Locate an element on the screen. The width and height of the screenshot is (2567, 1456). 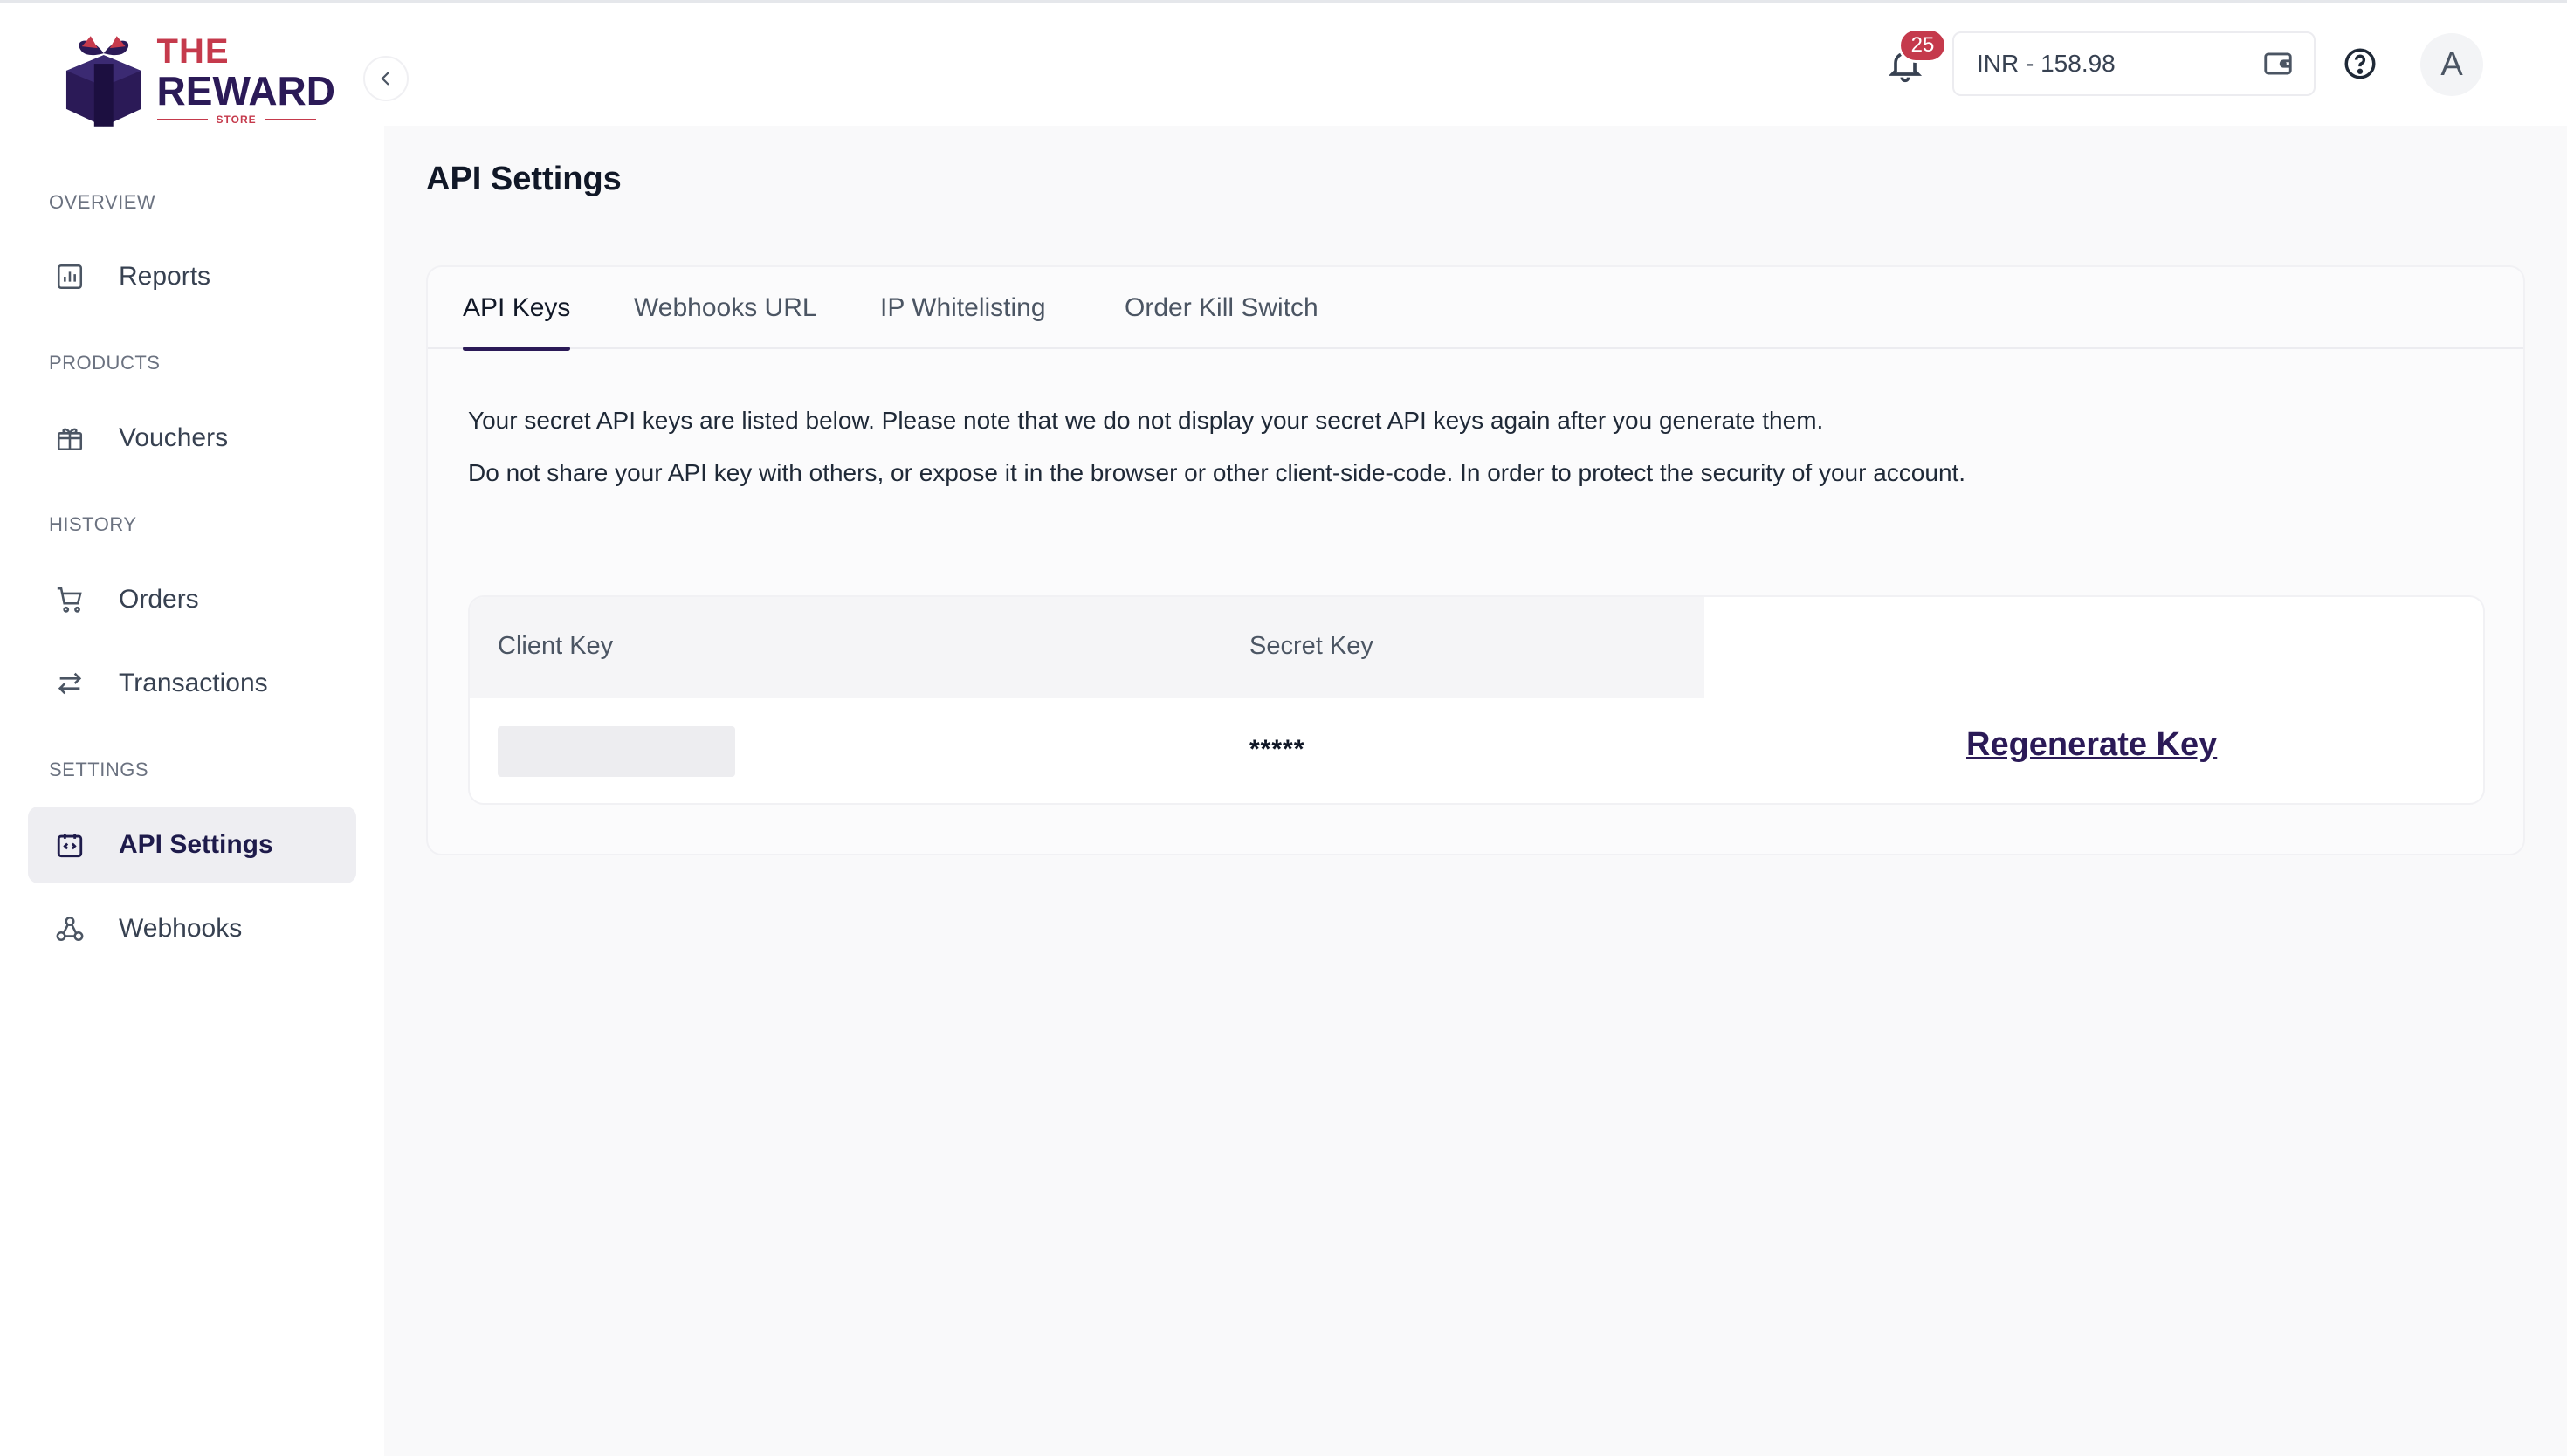
sidebar-item-label: Vouchers is located at coordinates (174, 437).